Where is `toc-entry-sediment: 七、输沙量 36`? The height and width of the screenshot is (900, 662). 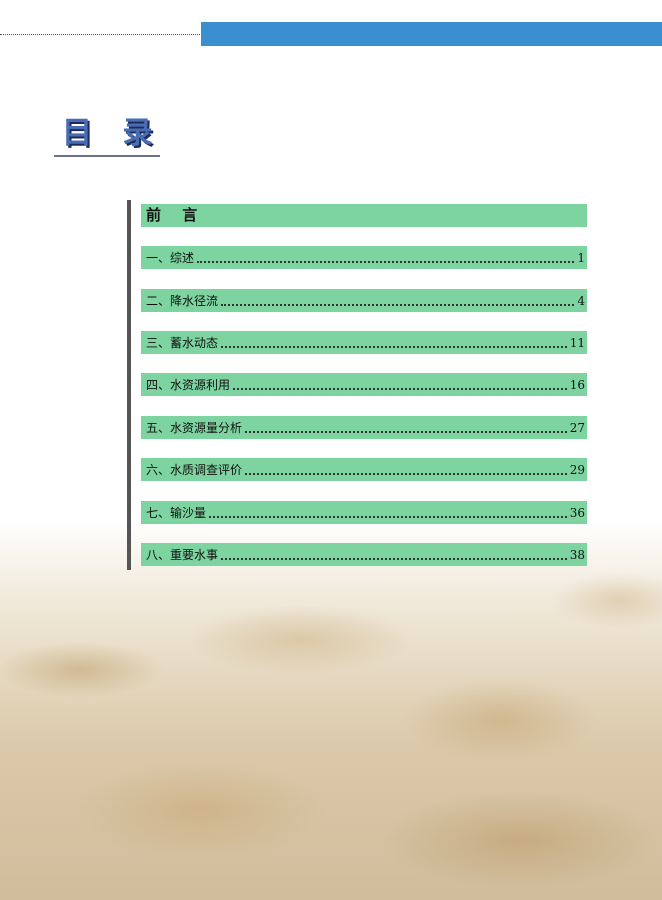 toc-entry-sediment: 七、输沙量 36 is located at coordinates (364, 512).